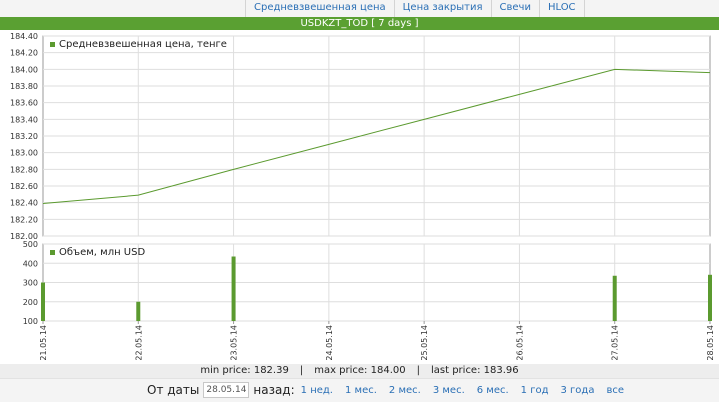 This screenshot has width=719, height=402. I want to click on period-2-months: 2 мес., so click(405, 390).